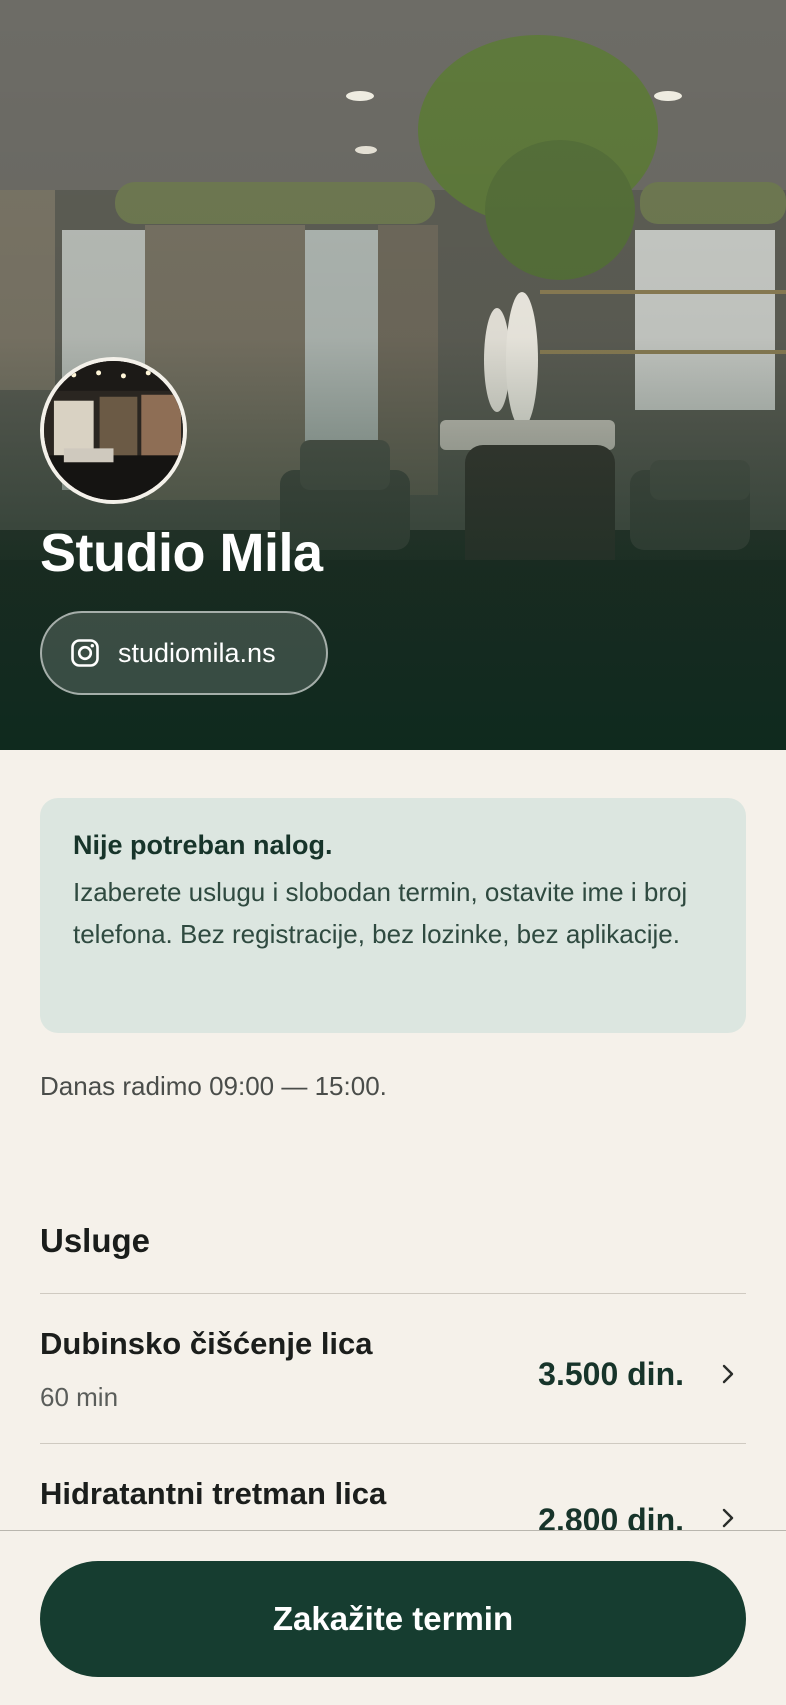 The height and width of the screenshot is (1705, 786). What do you see at coordinates (213, 1086) in the screenshot?
I see `working-hours: Danas radimo 09:00 — 15:00.` at bounding box center [213, 1086].